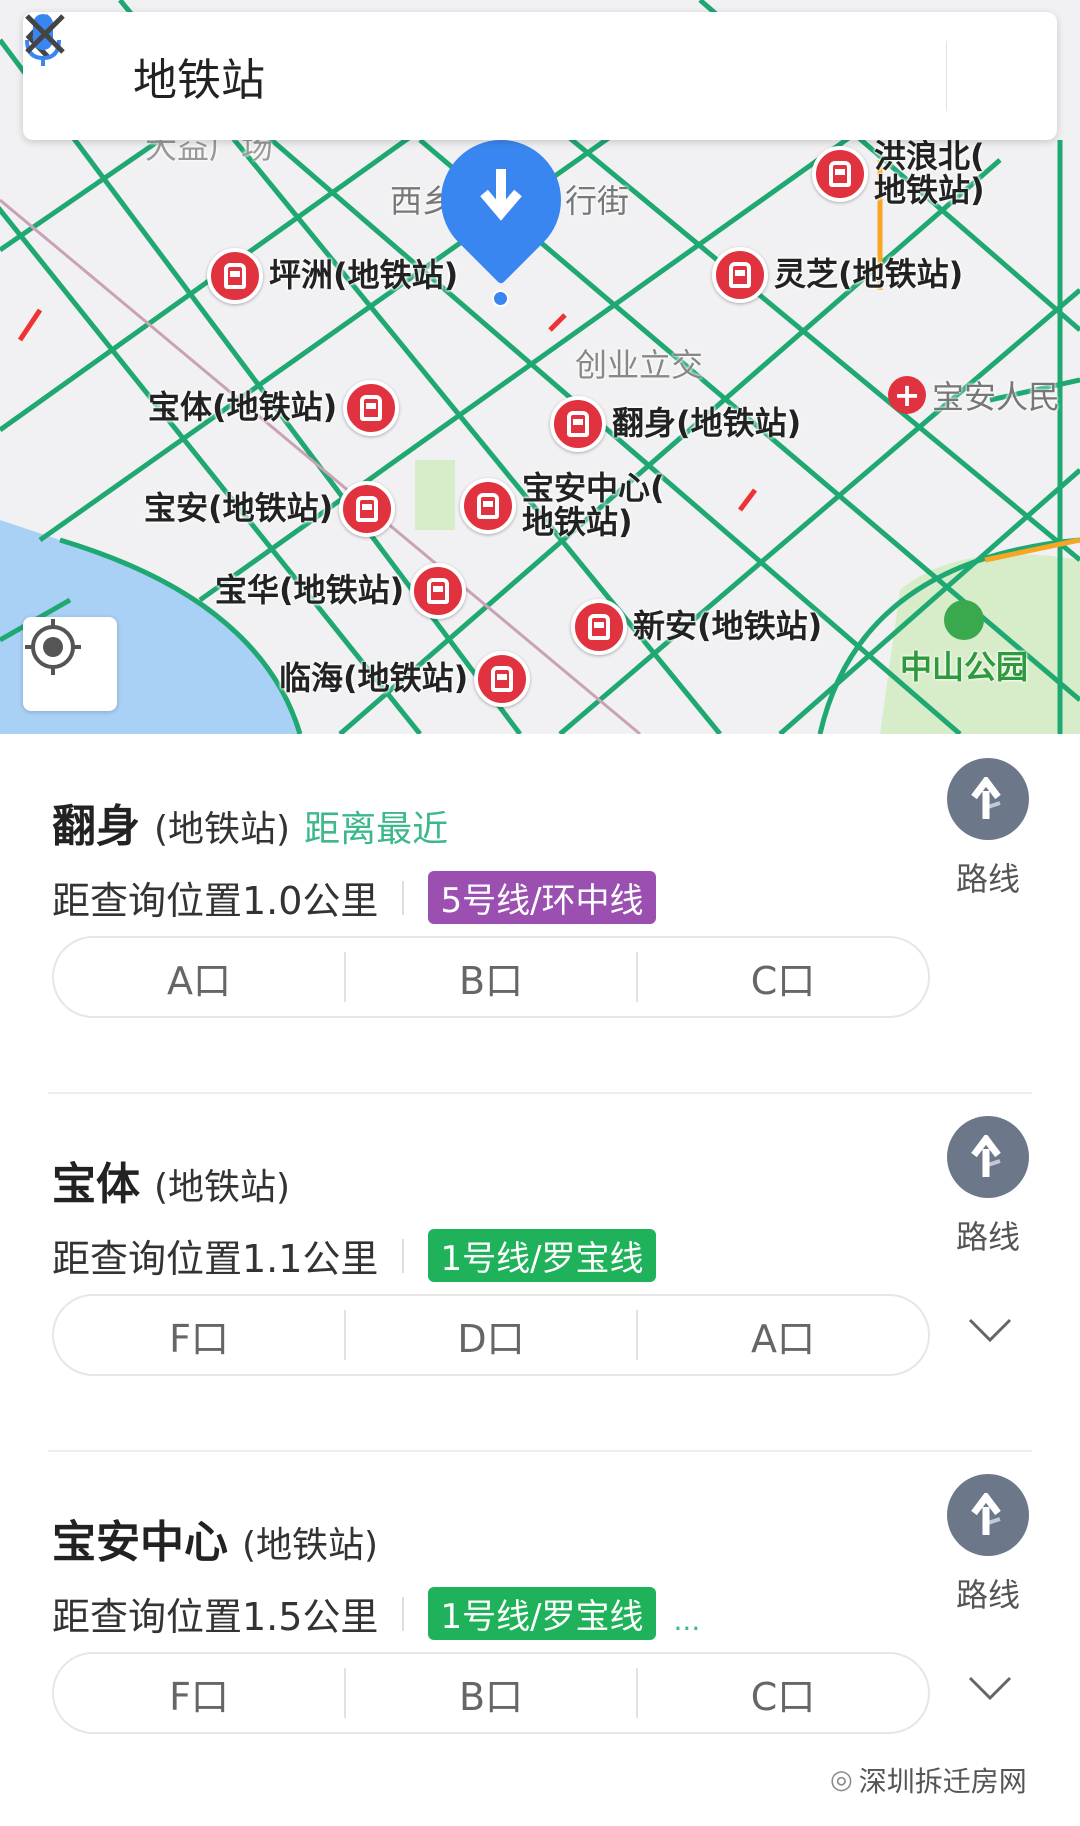  Describe the element at coordinates (907, 395) in the screenshot. I see `hospital-icon: +` at that location.